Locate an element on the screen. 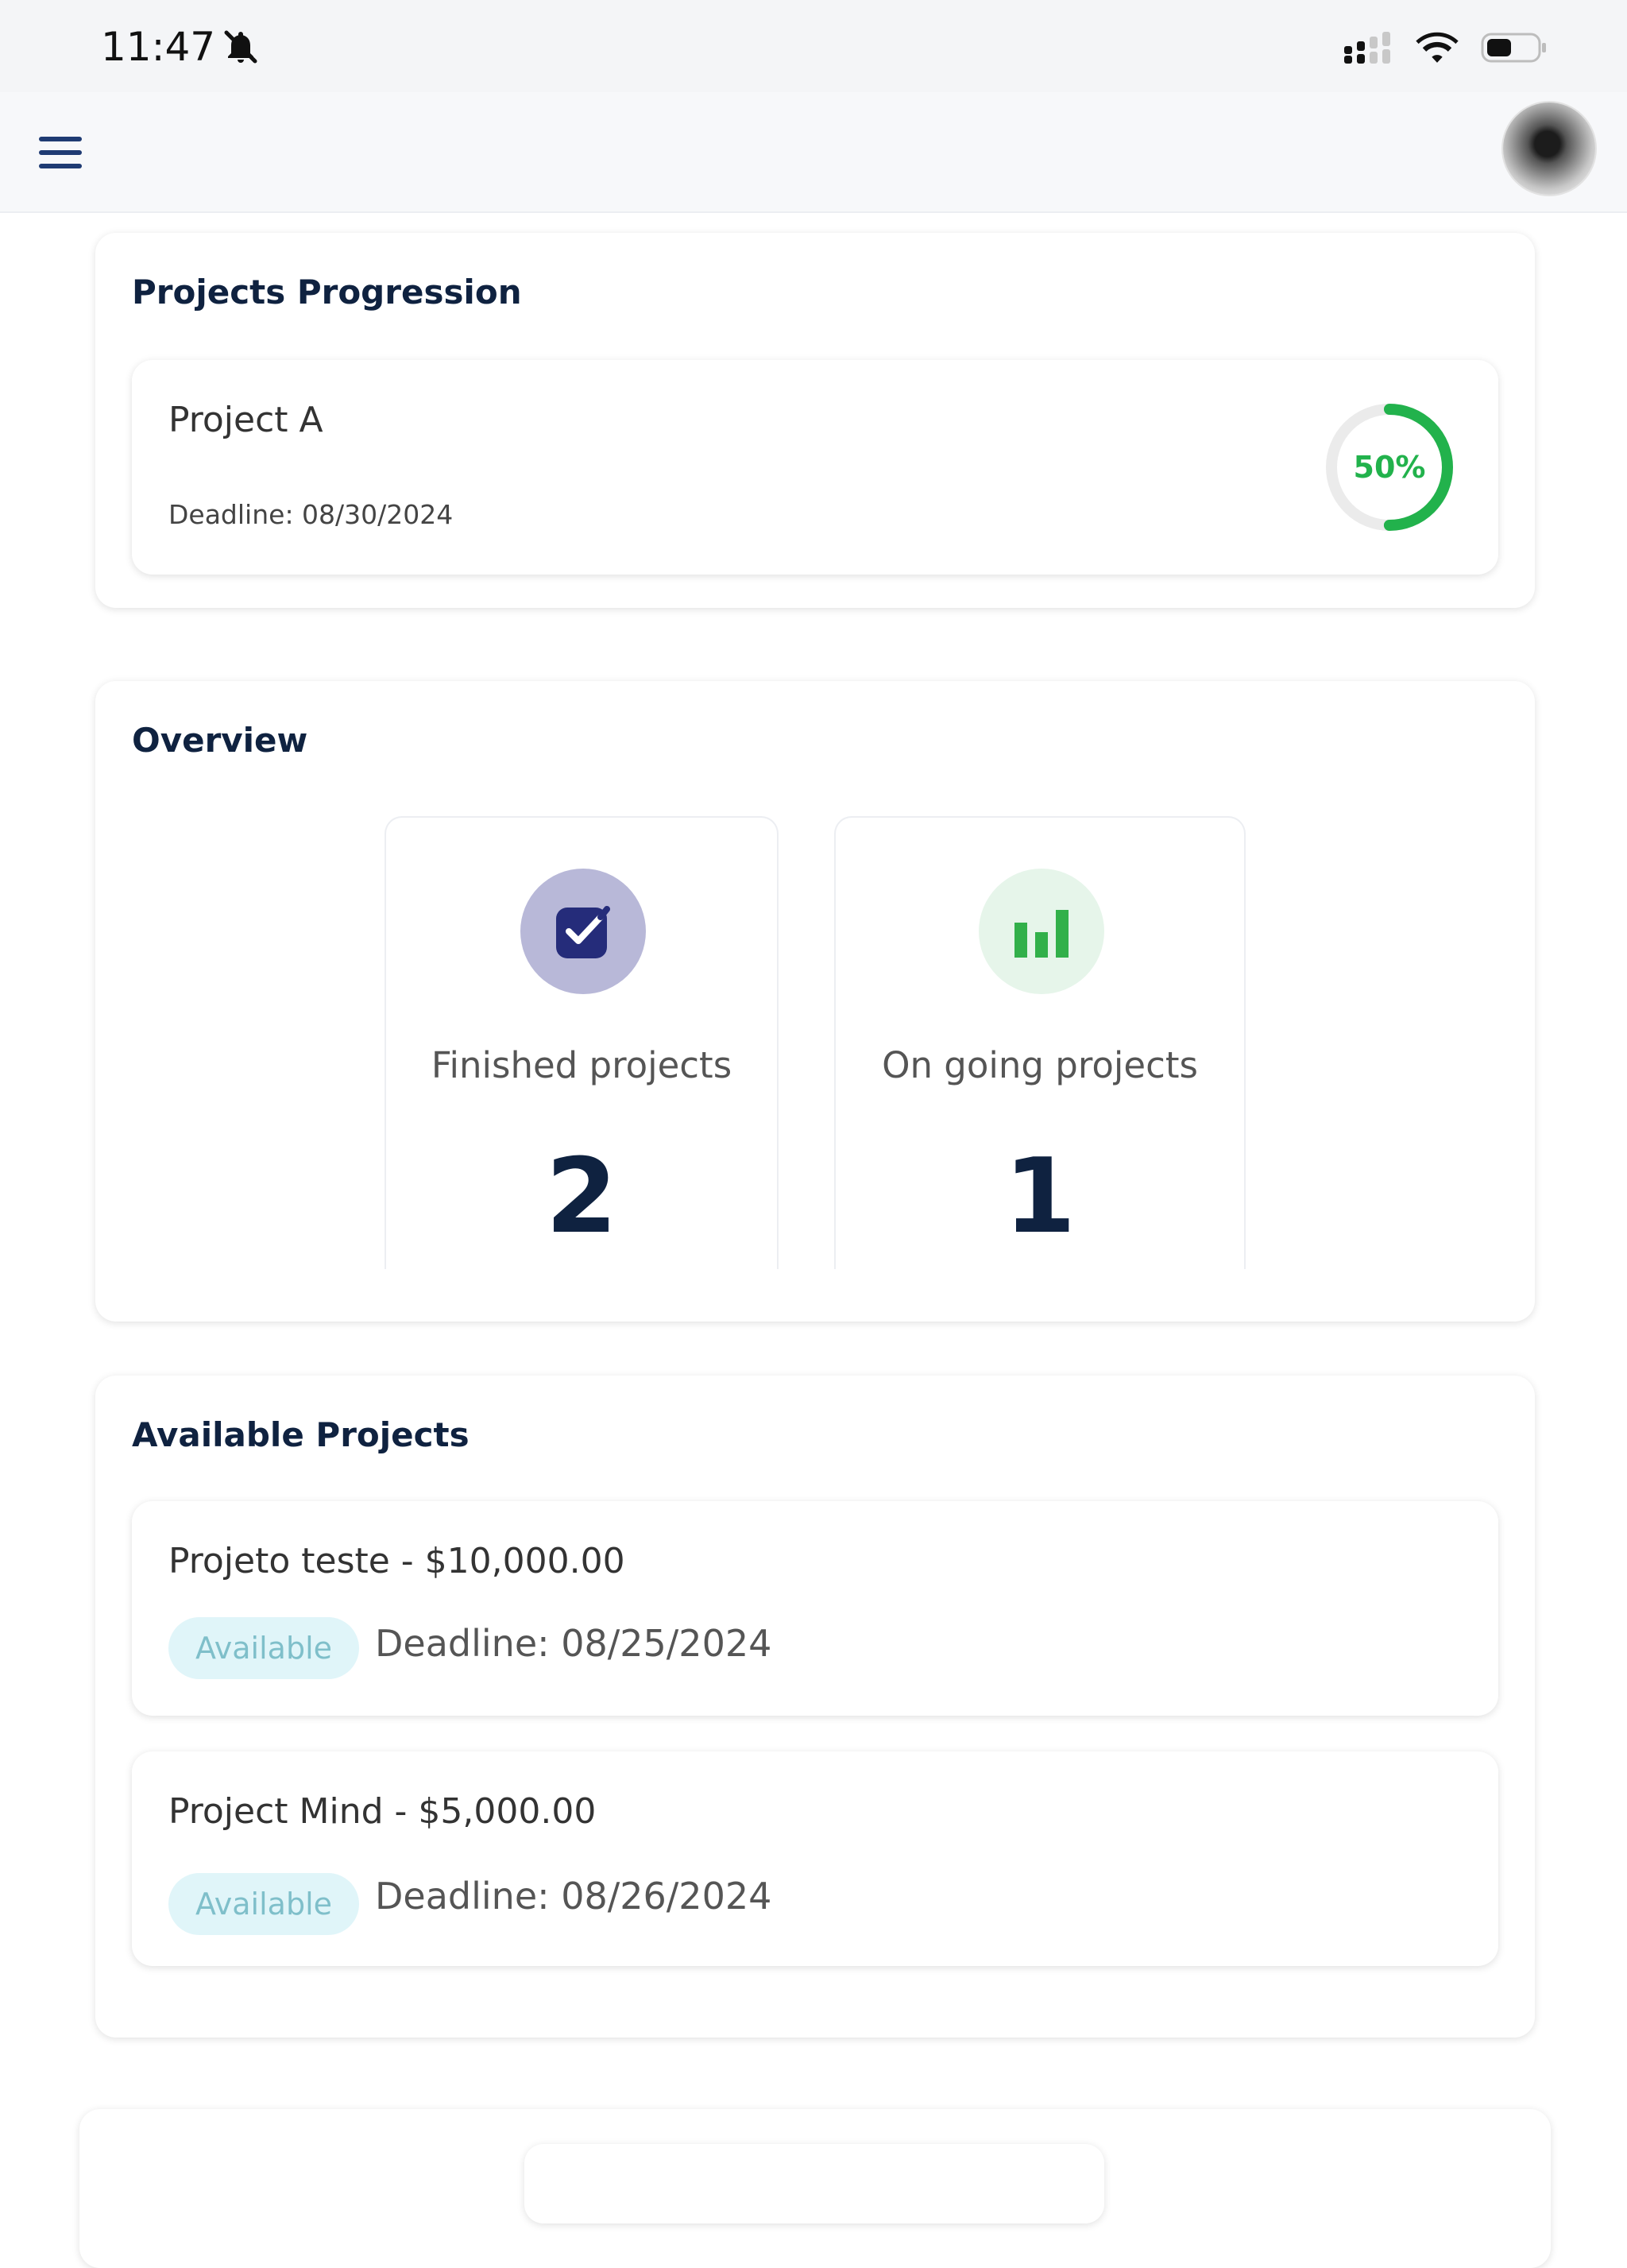  next-section-card is located at coordinates (815, 2188).